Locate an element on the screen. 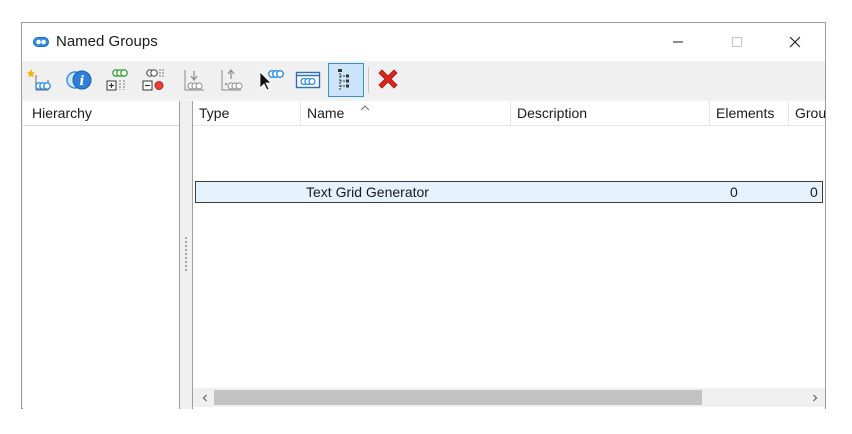  group-info-button: i is located at coordinates (79, 80).